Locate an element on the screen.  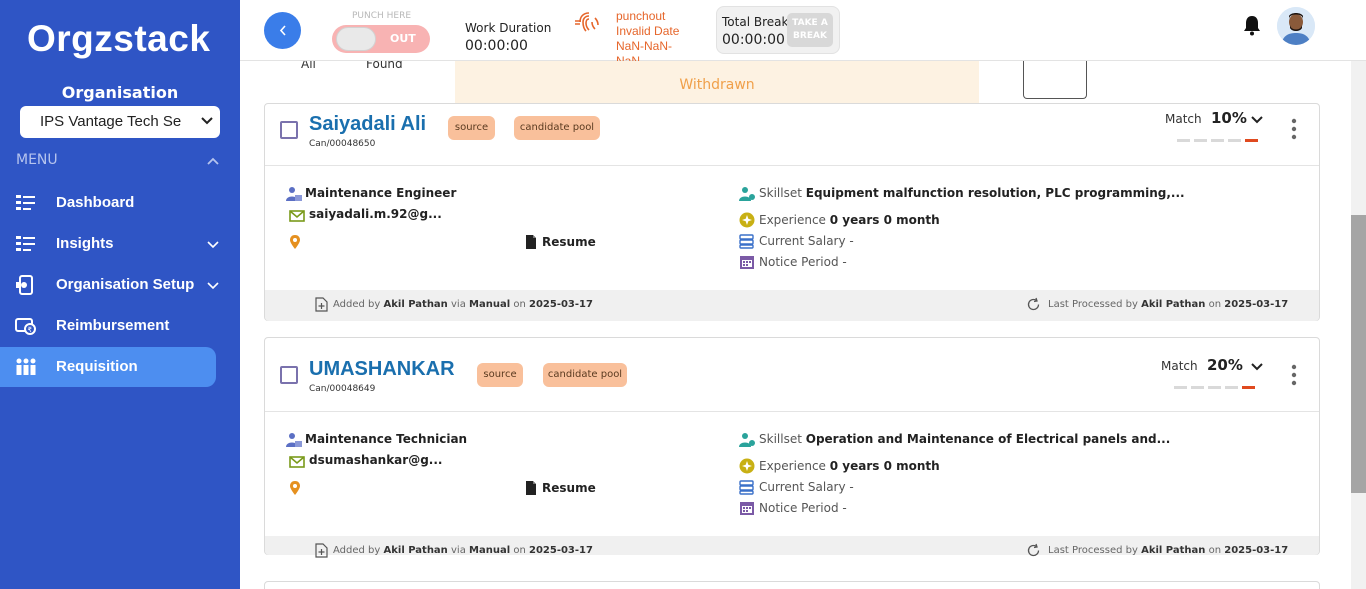
scrollbar-thumb is located at coordinates (1358, 354).